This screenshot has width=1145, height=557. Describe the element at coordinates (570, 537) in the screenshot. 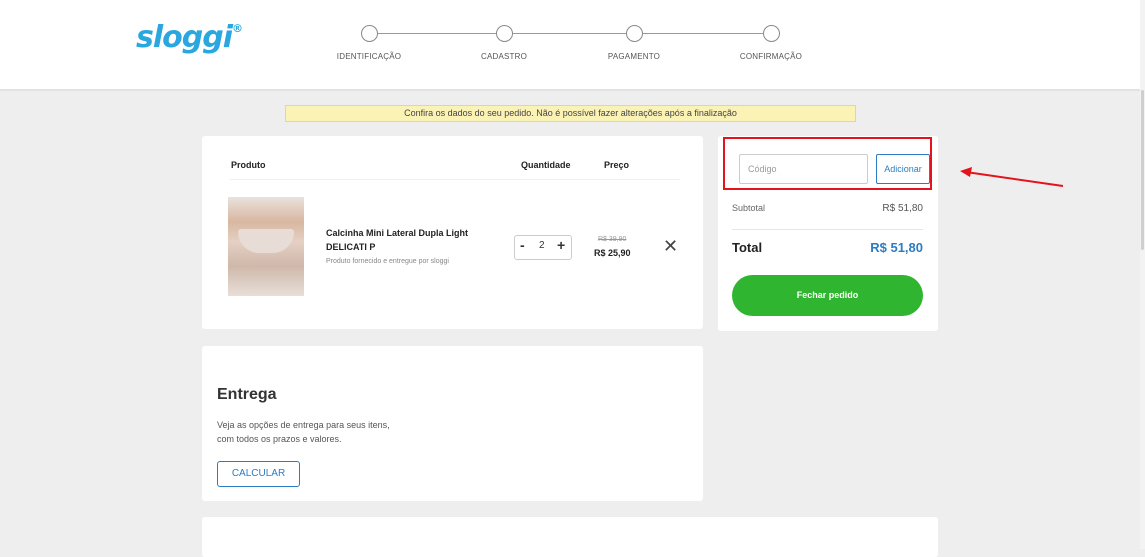

I see `next-section-card` at that location.